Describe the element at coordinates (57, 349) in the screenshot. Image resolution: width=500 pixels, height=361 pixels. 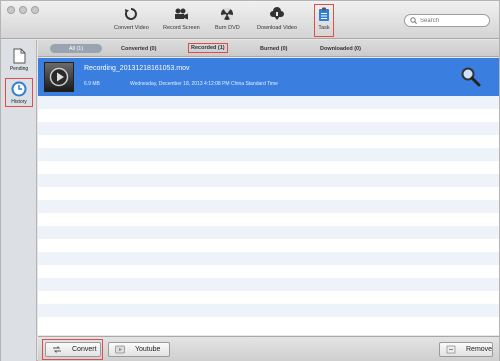
I see `convert-icon` at that location.